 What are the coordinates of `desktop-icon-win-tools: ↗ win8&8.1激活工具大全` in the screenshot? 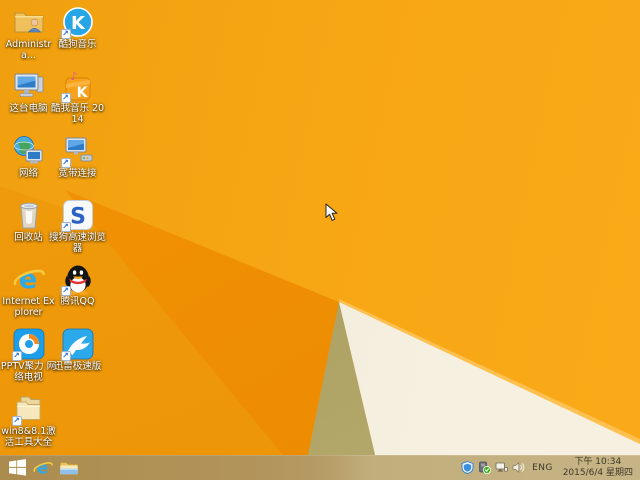 It's located at (28, 420).